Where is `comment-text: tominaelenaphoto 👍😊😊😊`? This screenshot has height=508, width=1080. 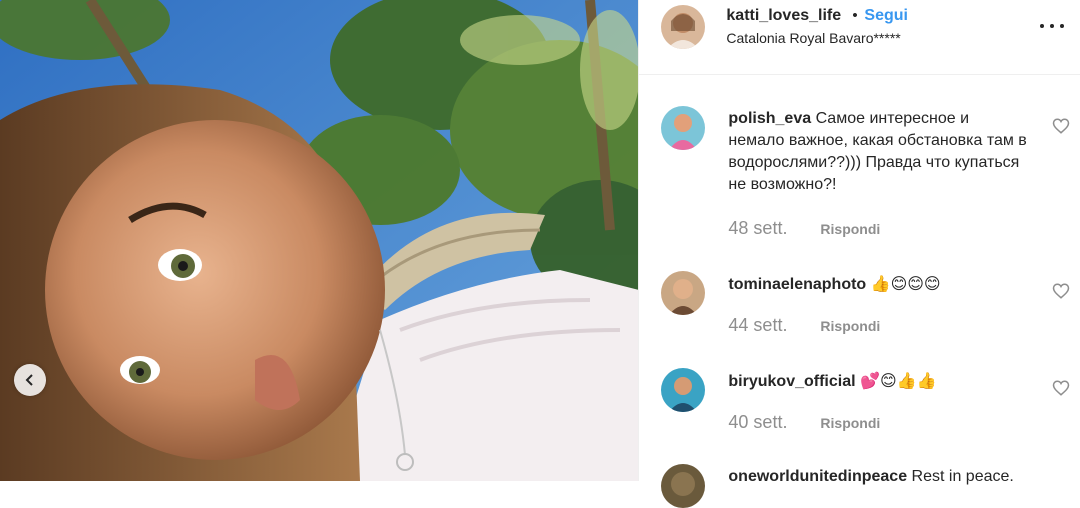
comment-text: tominaelenaphoto 👍😊😊😊 is located at coordinates (878, 284).